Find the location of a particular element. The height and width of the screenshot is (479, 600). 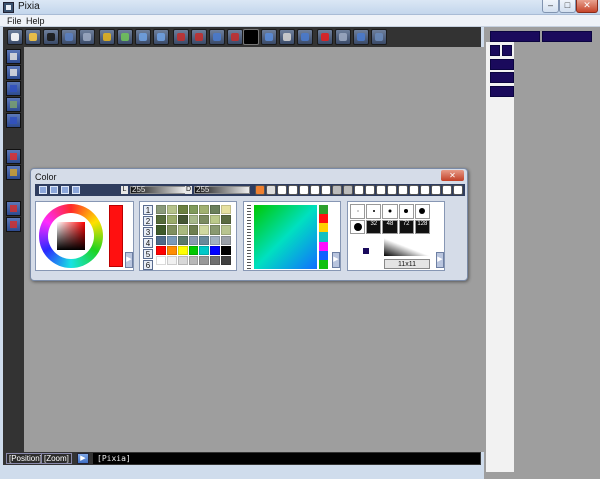

star-icon is located at coordinates (403, 190).